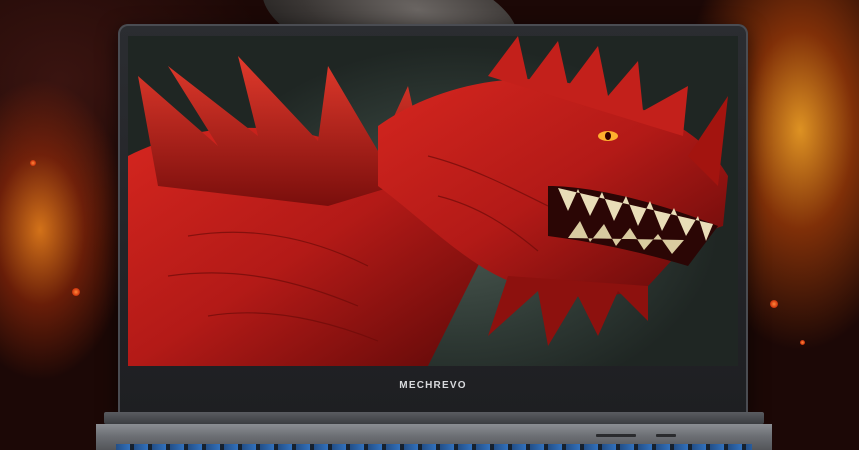 The image size is (859, 450). I want to click on screen-bezel: MECHREVO, so click(433, 395).